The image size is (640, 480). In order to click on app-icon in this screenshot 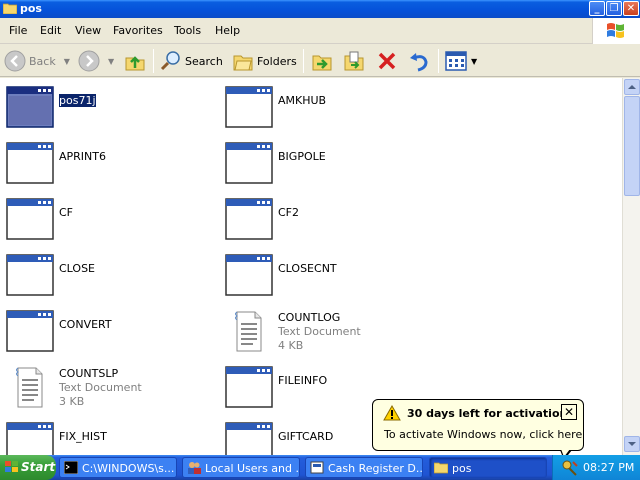, I will do `click(317, 467)`.